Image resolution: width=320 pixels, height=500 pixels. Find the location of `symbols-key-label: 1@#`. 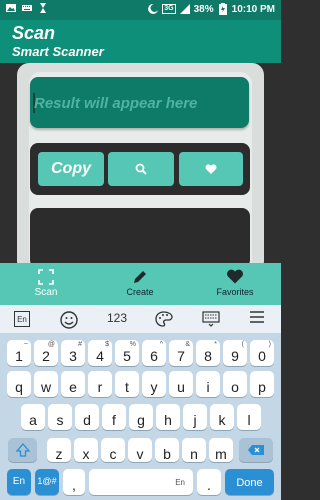

symbols-key-label: 1@# is located at coordinates (47, 481).